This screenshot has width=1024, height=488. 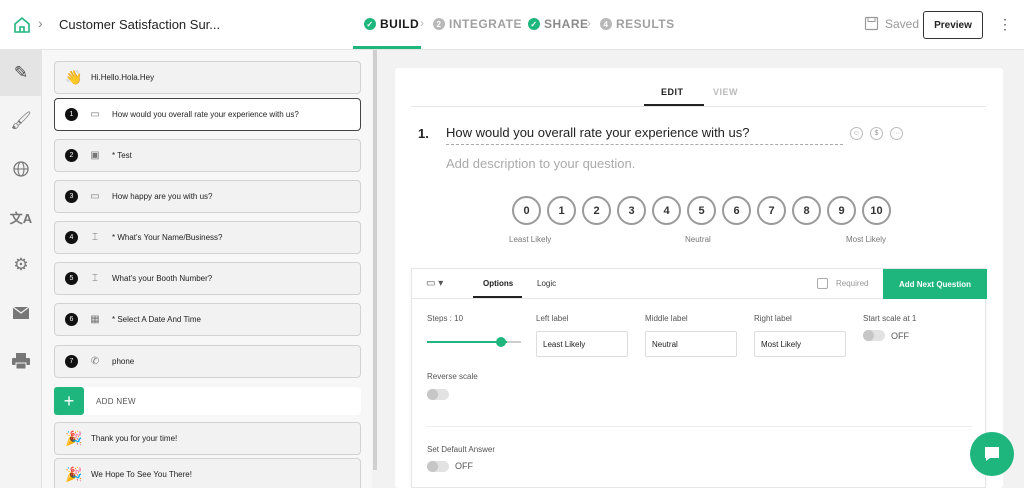 I want to click on chat-button, so click(x=992, y=454).